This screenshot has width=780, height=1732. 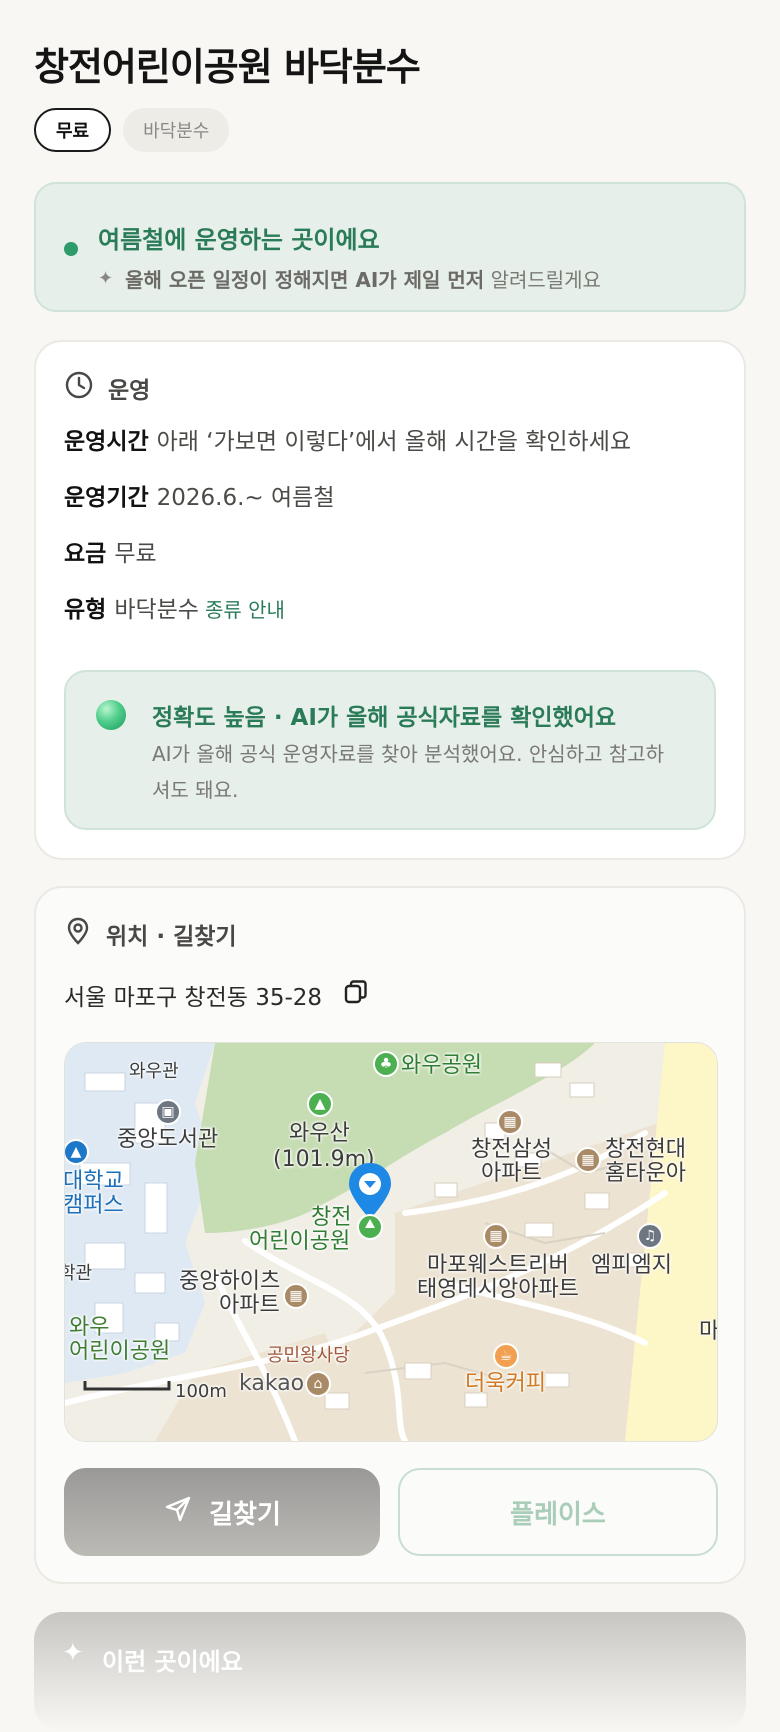 What do you see at coordinates (107, 388) in the screenshot?
I see `operation-header: 운영` at bounding box center [107, 388].